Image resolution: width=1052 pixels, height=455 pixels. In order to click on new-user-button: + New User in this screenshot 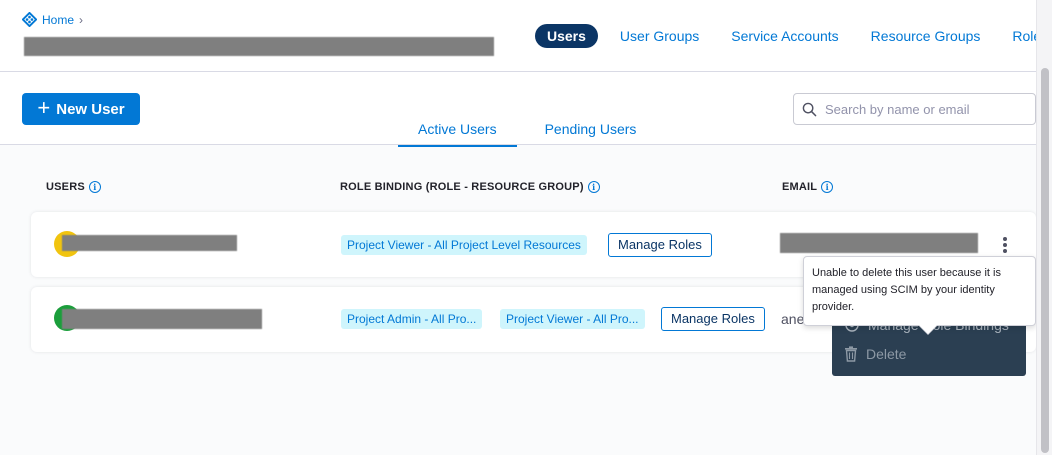, I will do `click(81, 109)`.